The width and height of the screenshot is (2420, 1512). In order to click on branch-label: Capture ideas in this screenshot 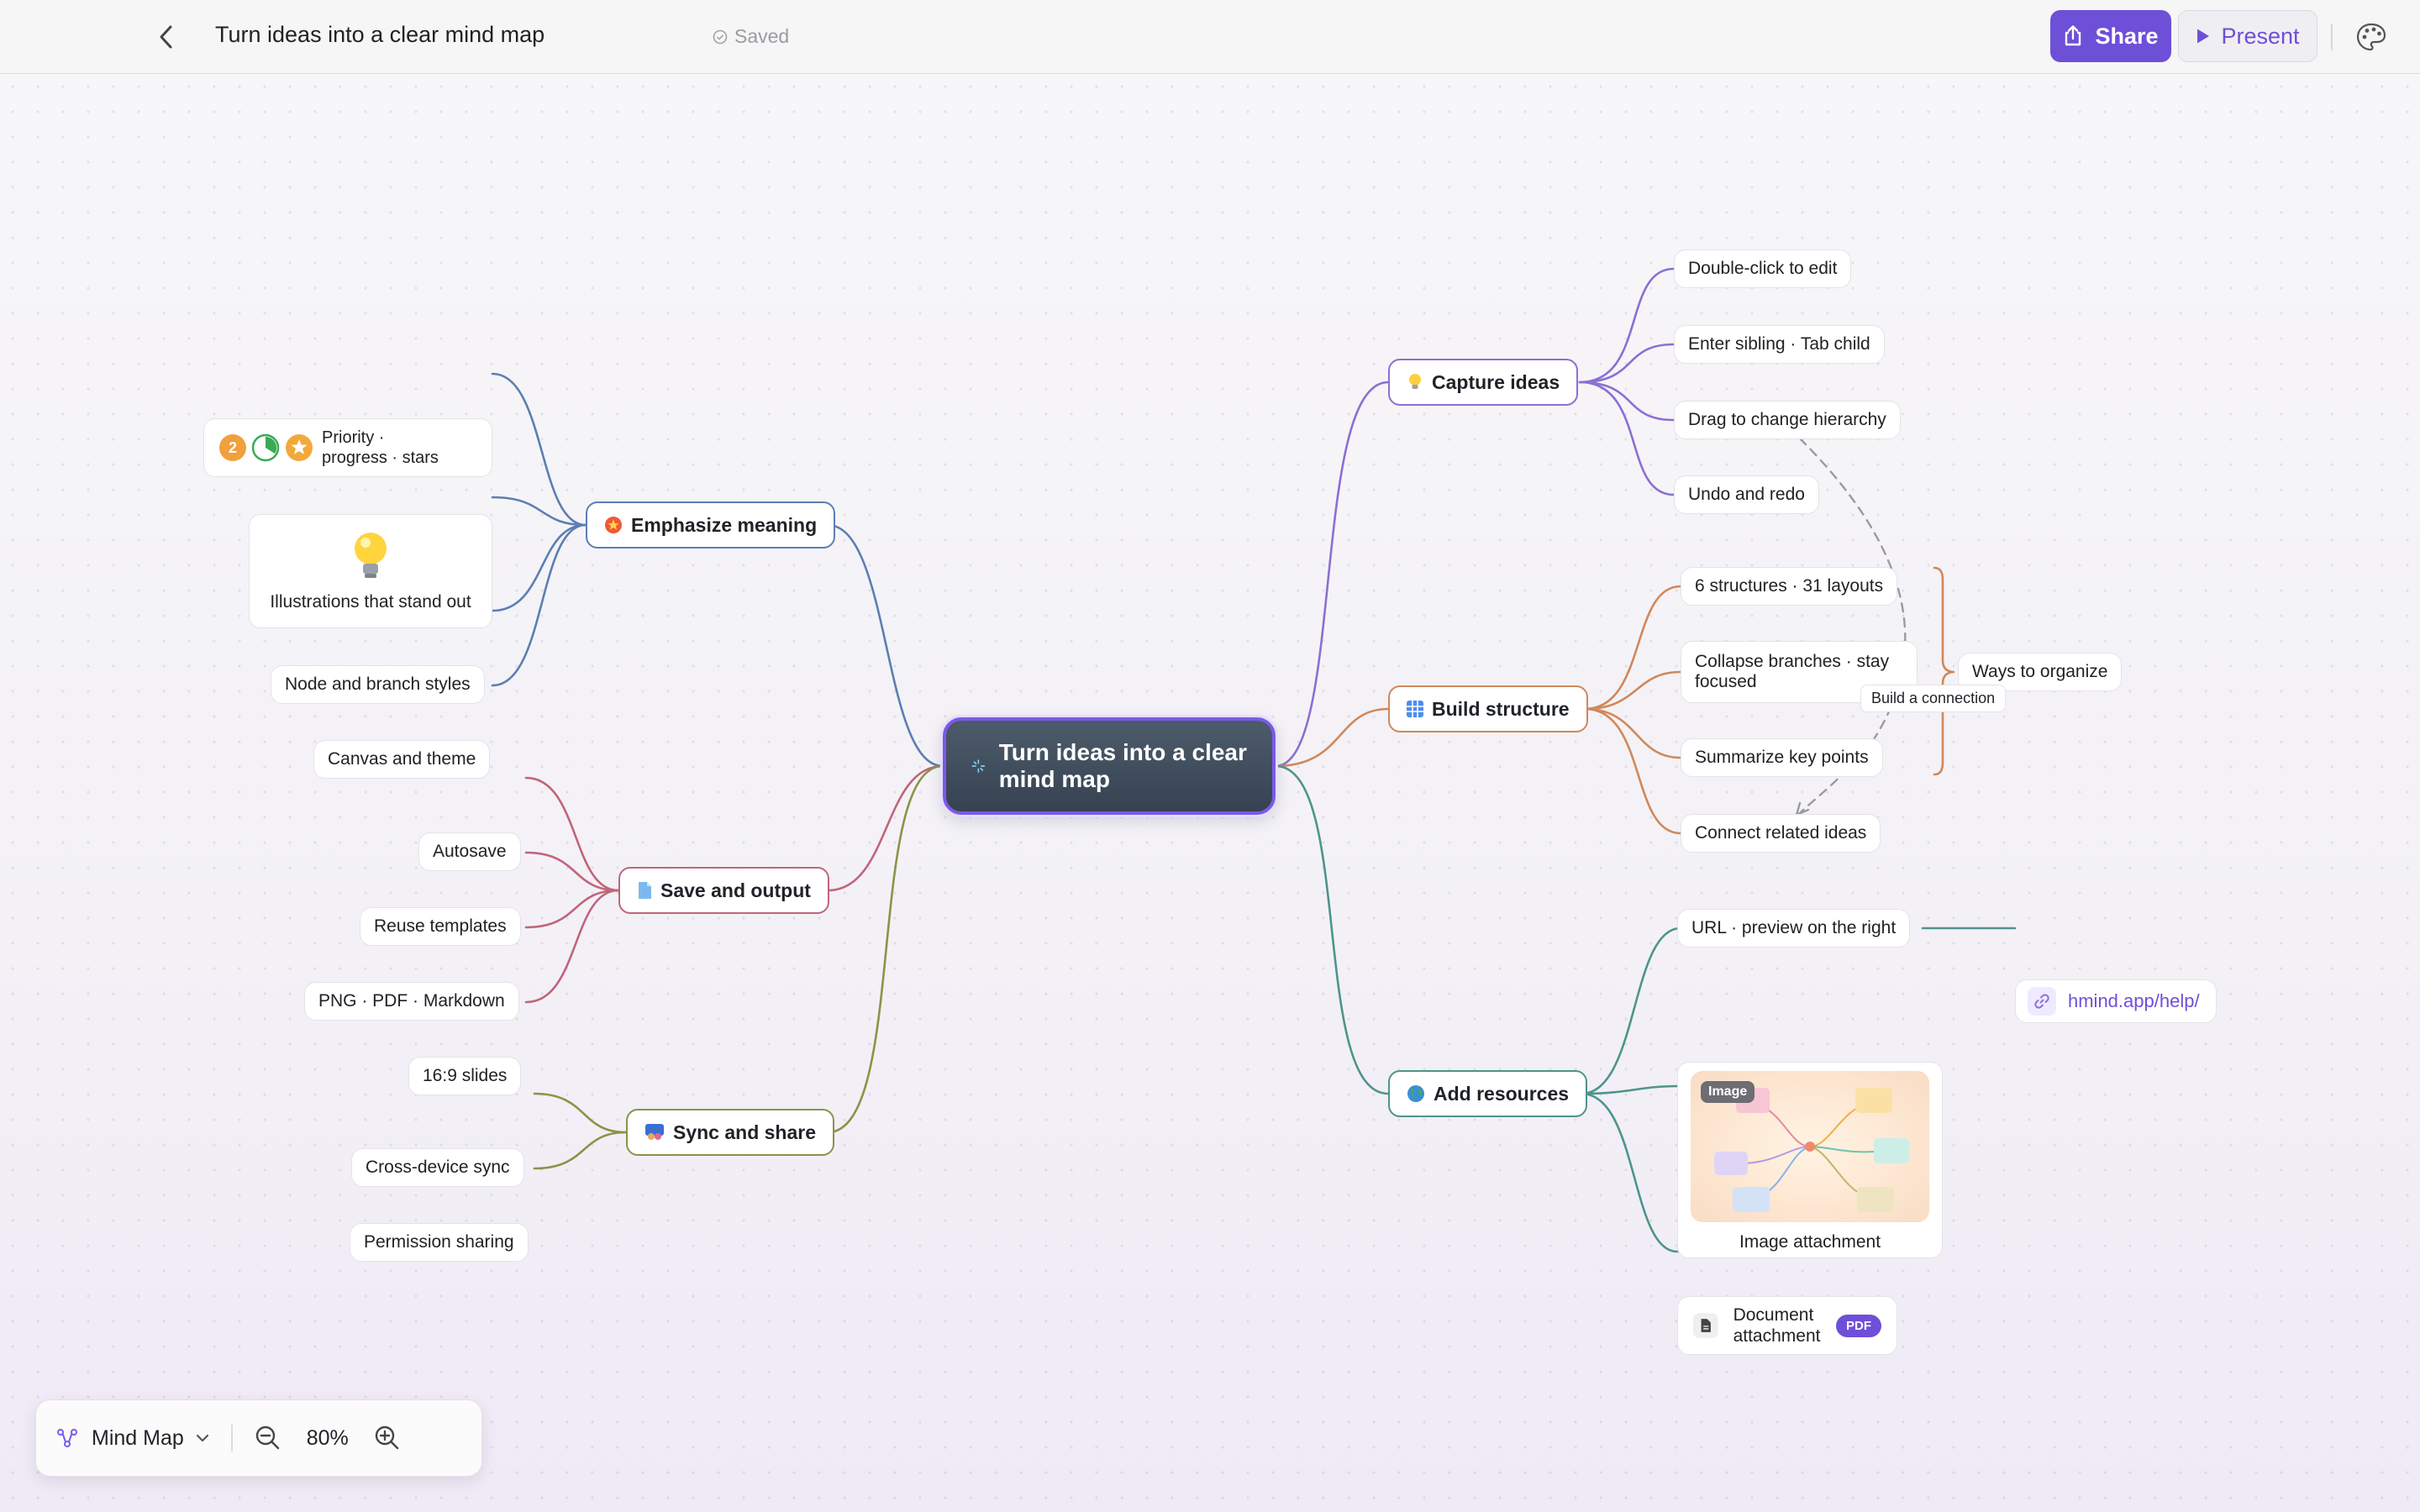, I will do `click(1496, 381)`.